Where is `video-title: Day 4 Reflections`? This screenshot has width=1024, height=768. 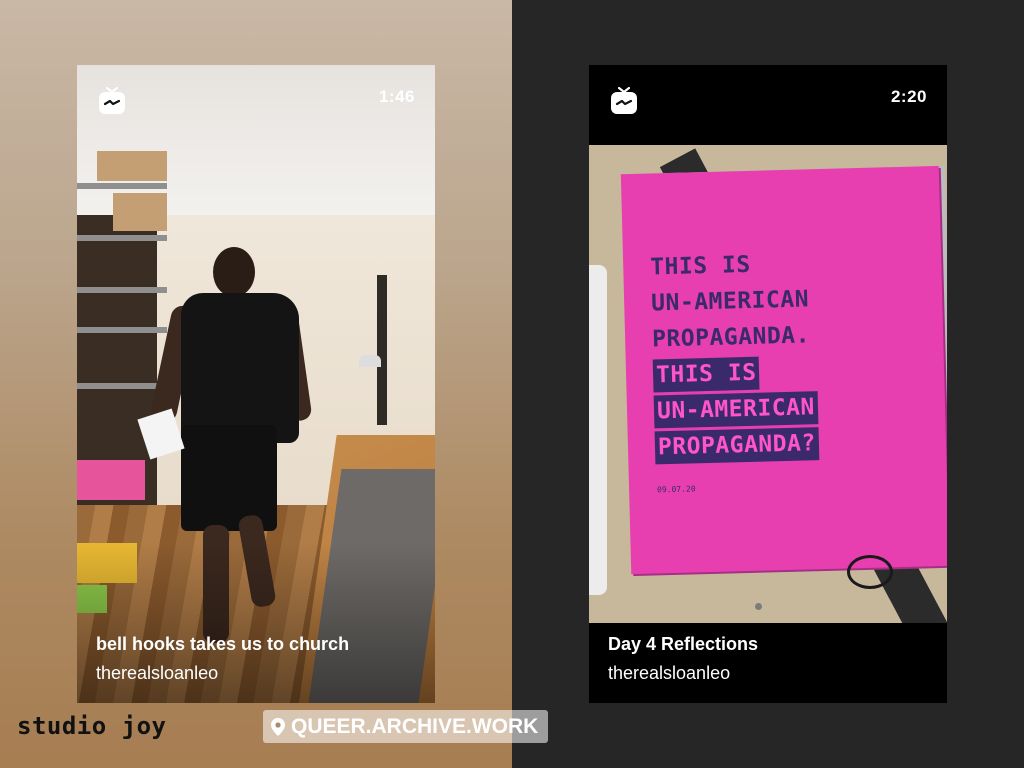 video-title: Day 4 Reflections is located at coordinates (768, 644).